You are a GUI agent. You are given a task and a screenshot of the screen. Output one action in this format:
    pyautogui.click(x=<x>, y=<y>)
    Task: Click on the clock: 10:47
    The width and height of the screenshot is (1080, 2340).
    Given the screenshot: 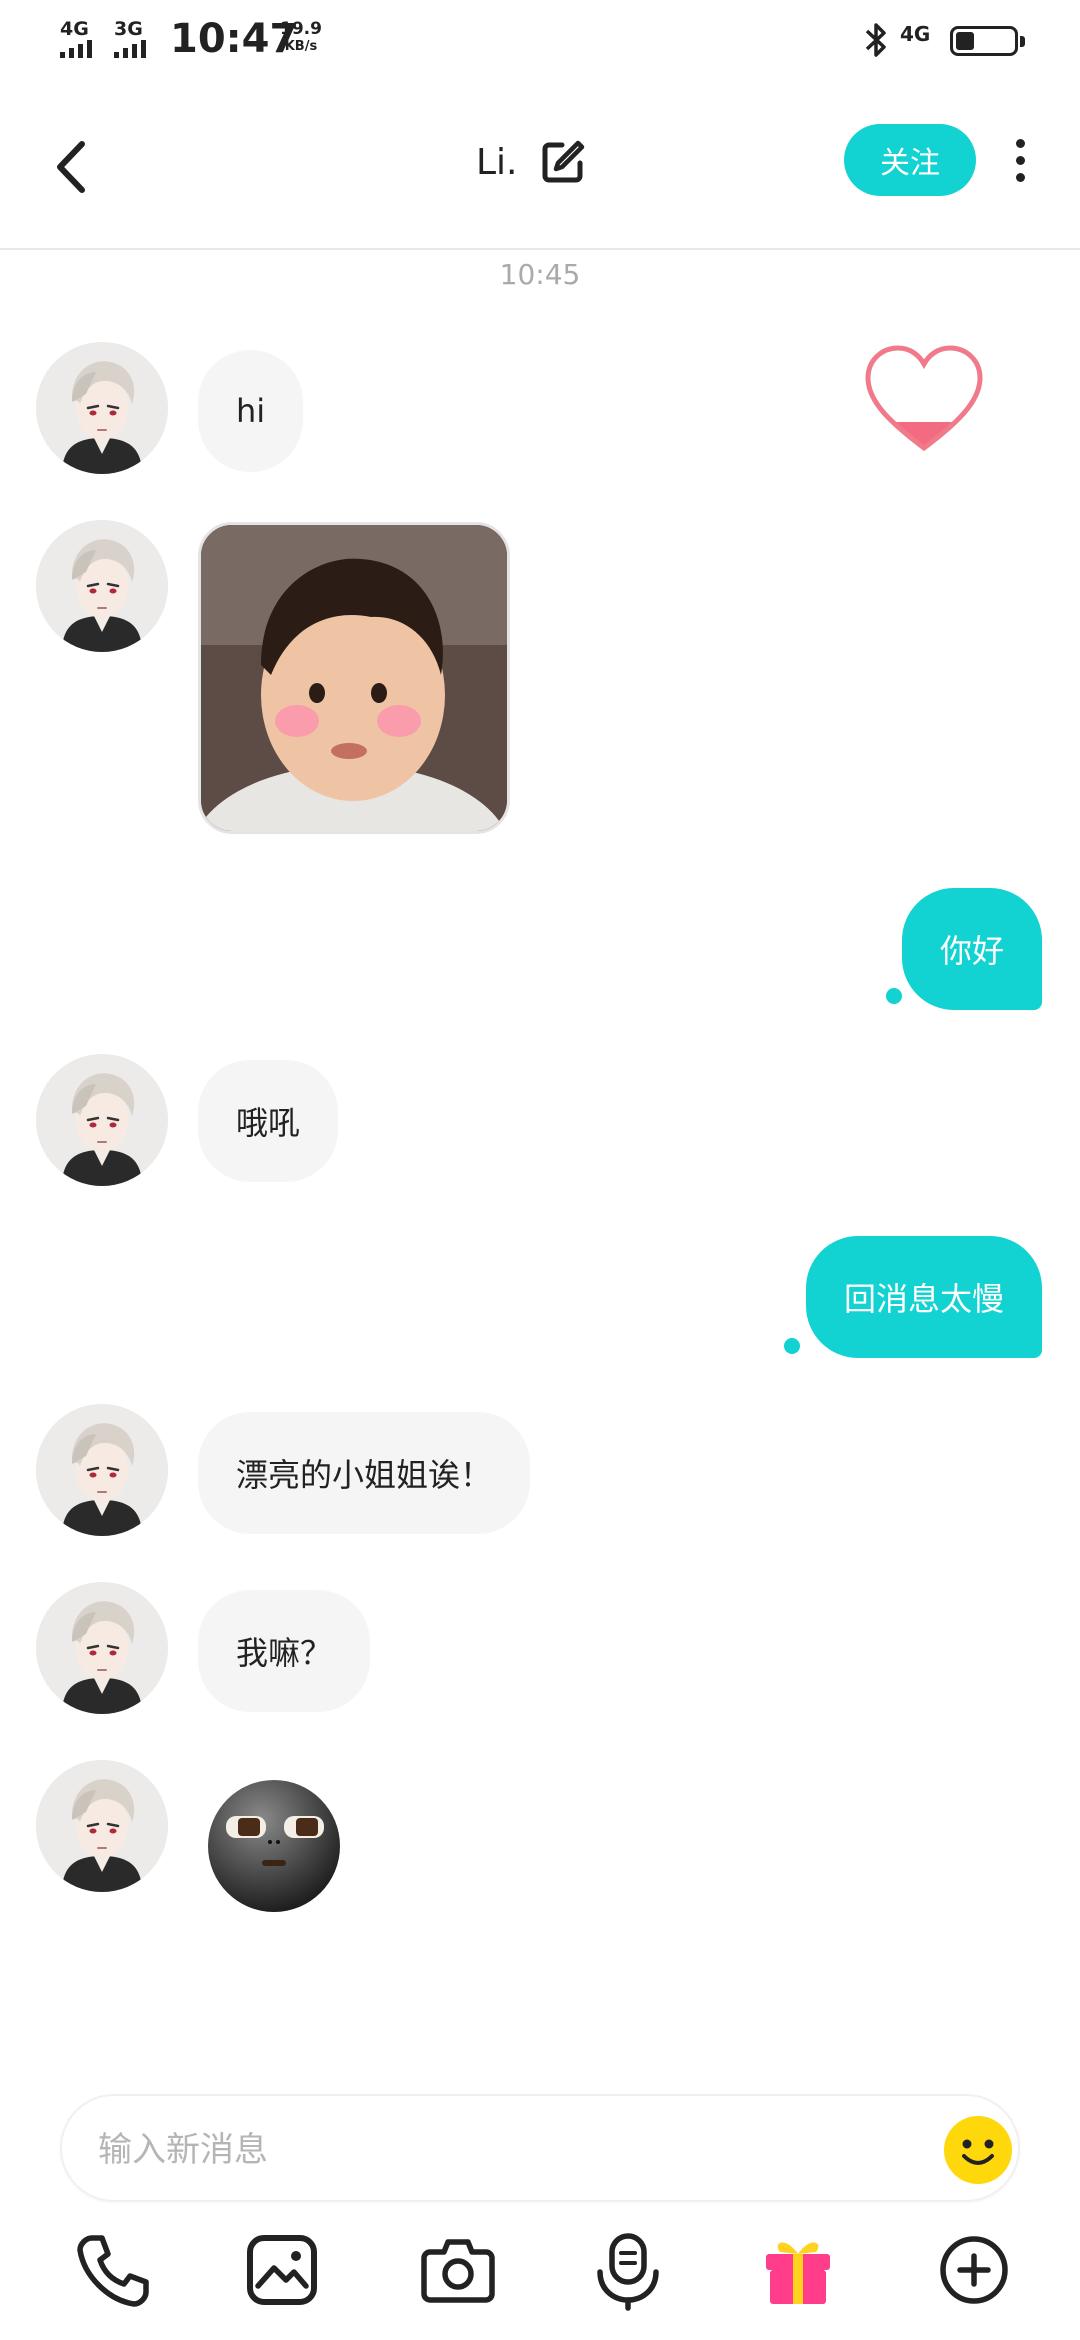 What is the action you would take?
    pyautogui.click(x=234, y=39)
    